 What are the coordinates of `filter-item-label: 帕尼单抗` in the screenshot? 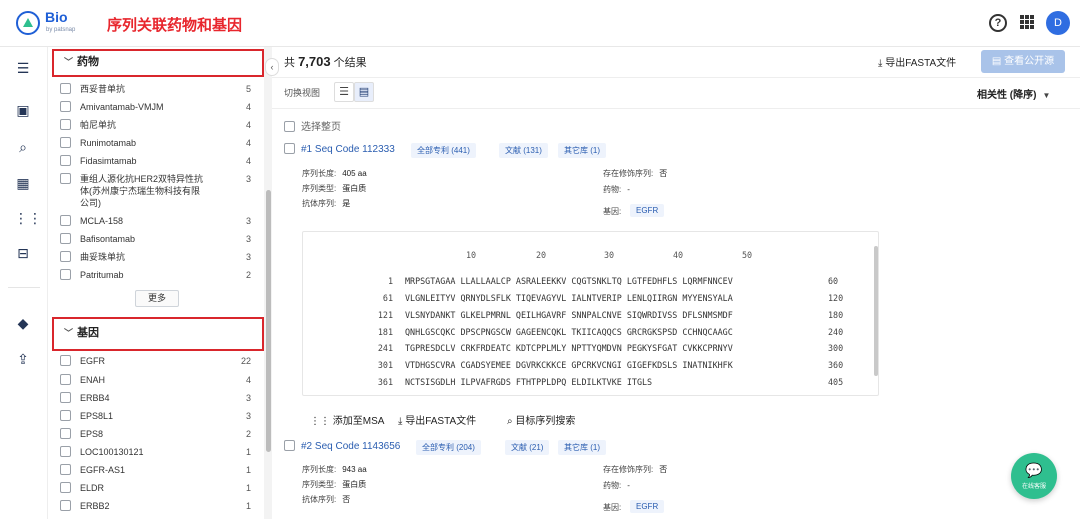 It's located at (98, 125).